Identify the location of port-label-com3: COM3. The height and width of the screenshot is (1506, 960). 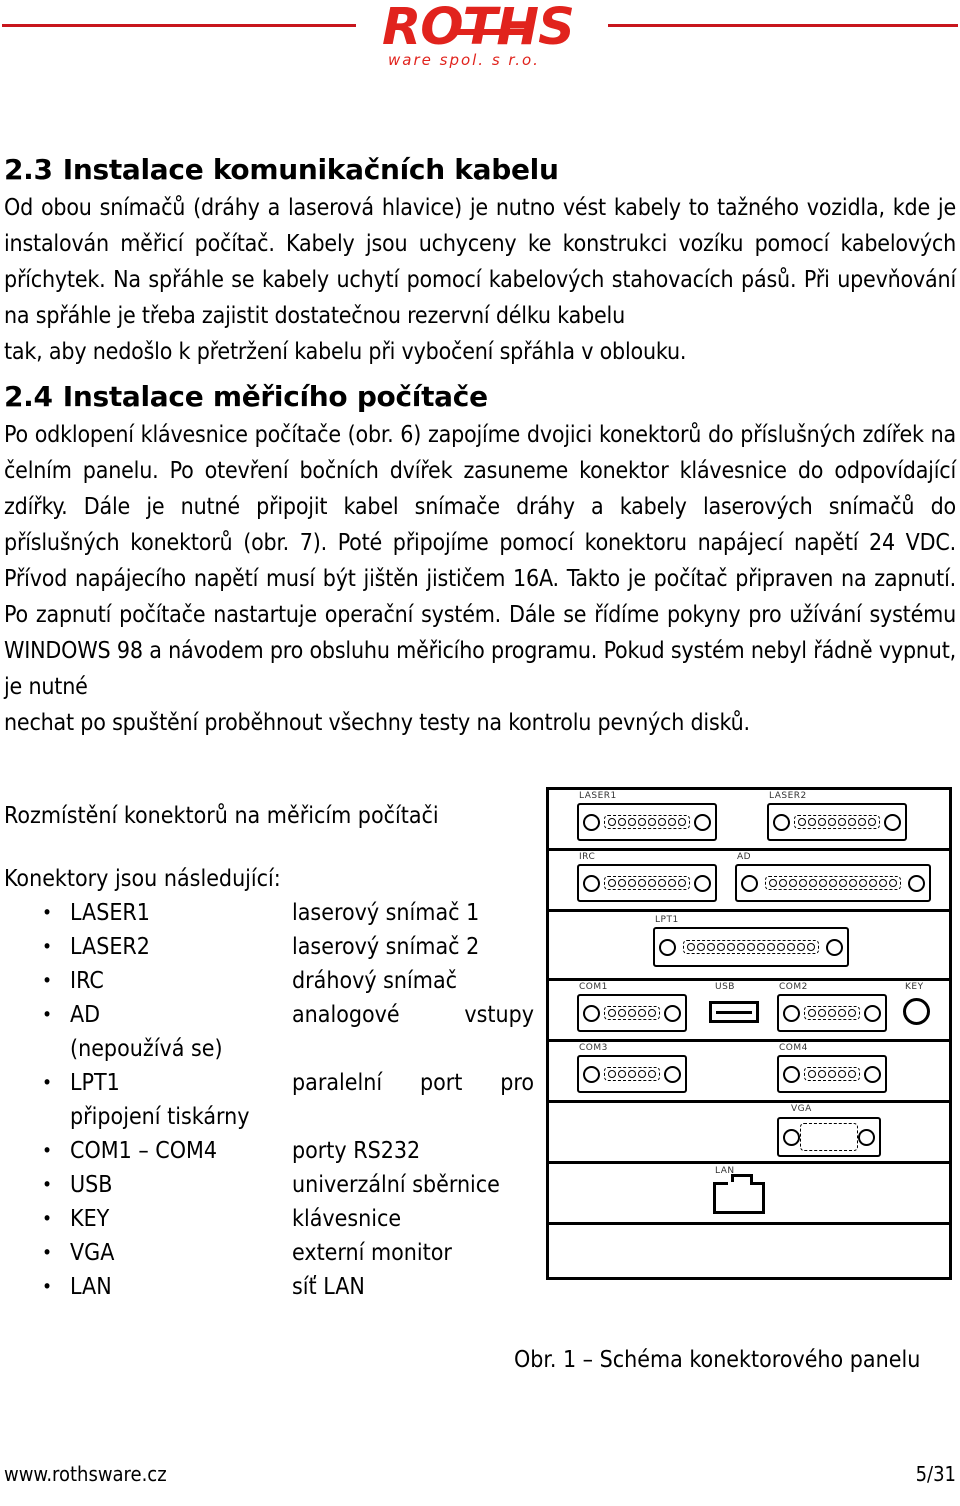
(593, 1048).